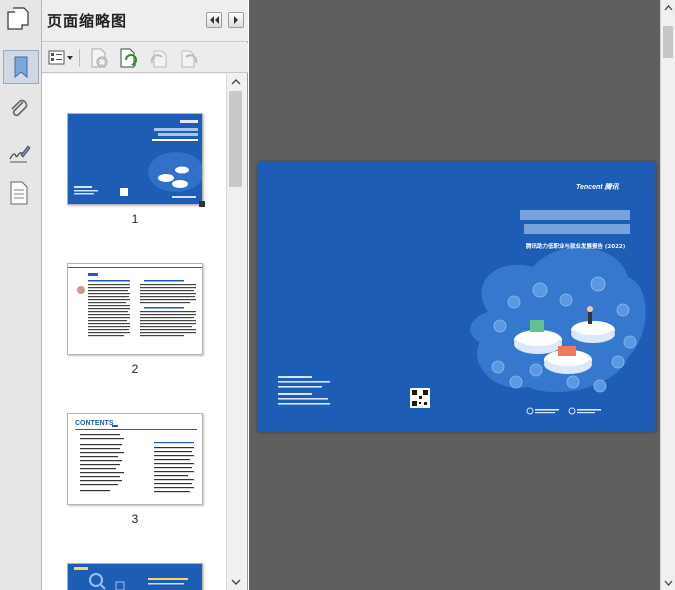  I want to click on delete-page-icon, so click(99, 58).